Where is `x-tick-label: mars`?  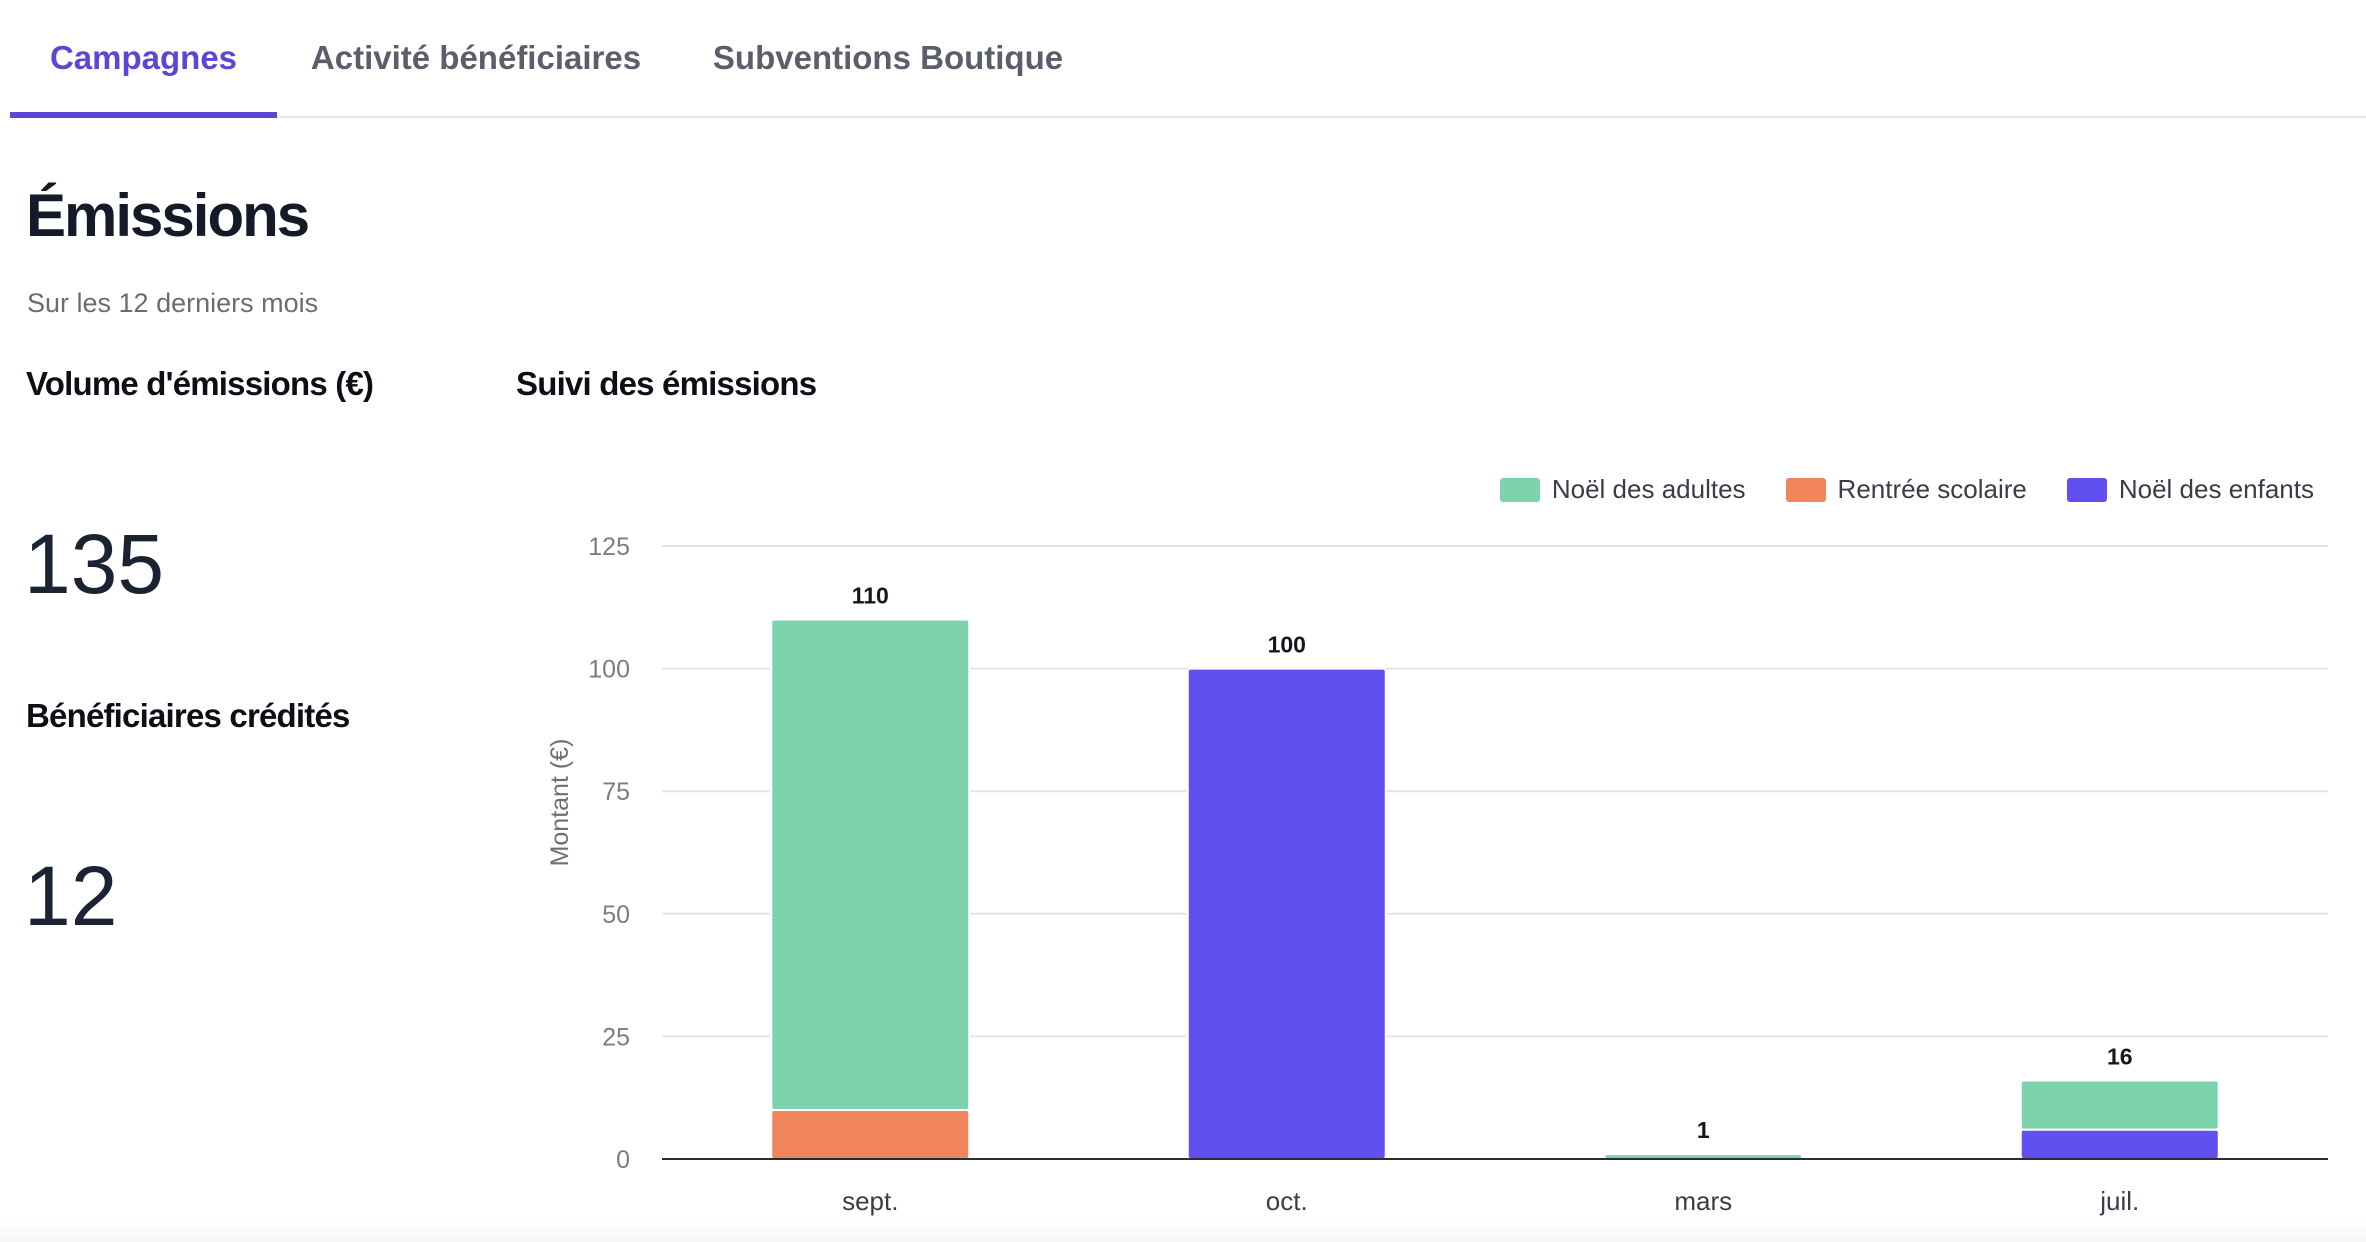 x-tick-label: mars is located at coordinates (1703, 1201).